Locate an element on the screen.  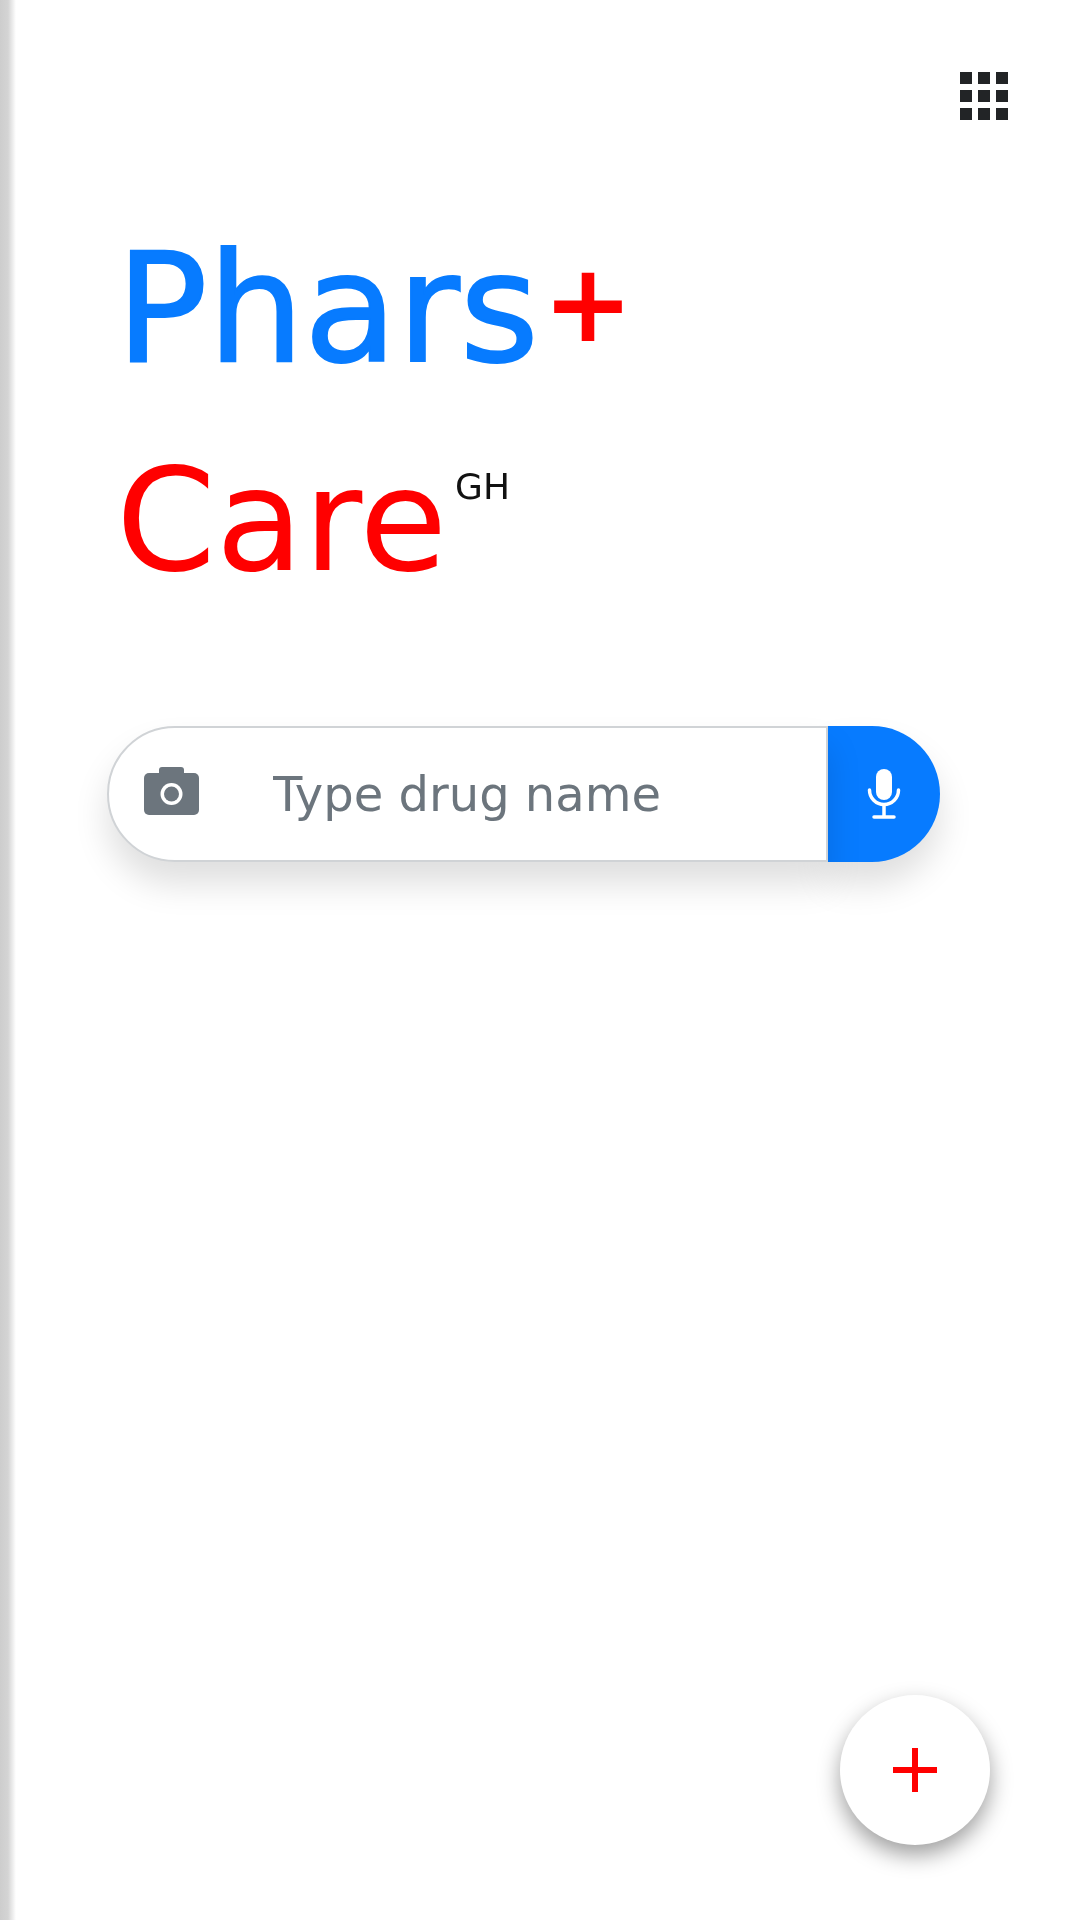
voice-search-button is located at coordinates (884, 794).